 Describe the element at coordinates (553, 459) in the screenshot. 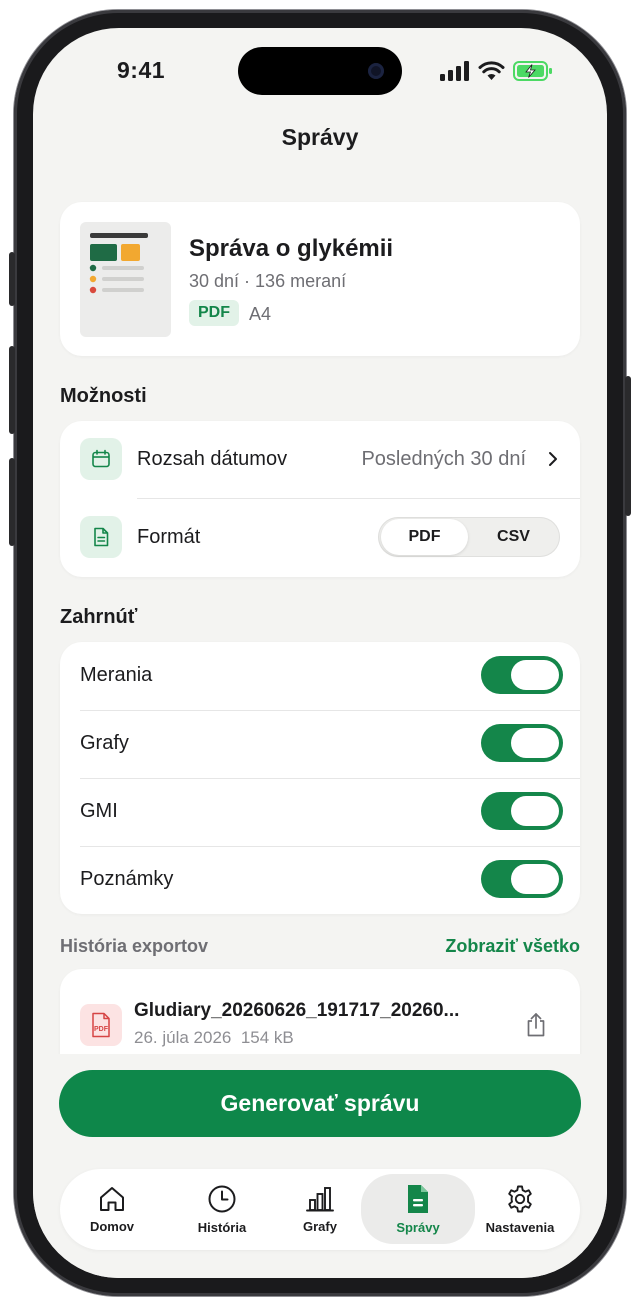

I see `chevron-right-icon` at that location.